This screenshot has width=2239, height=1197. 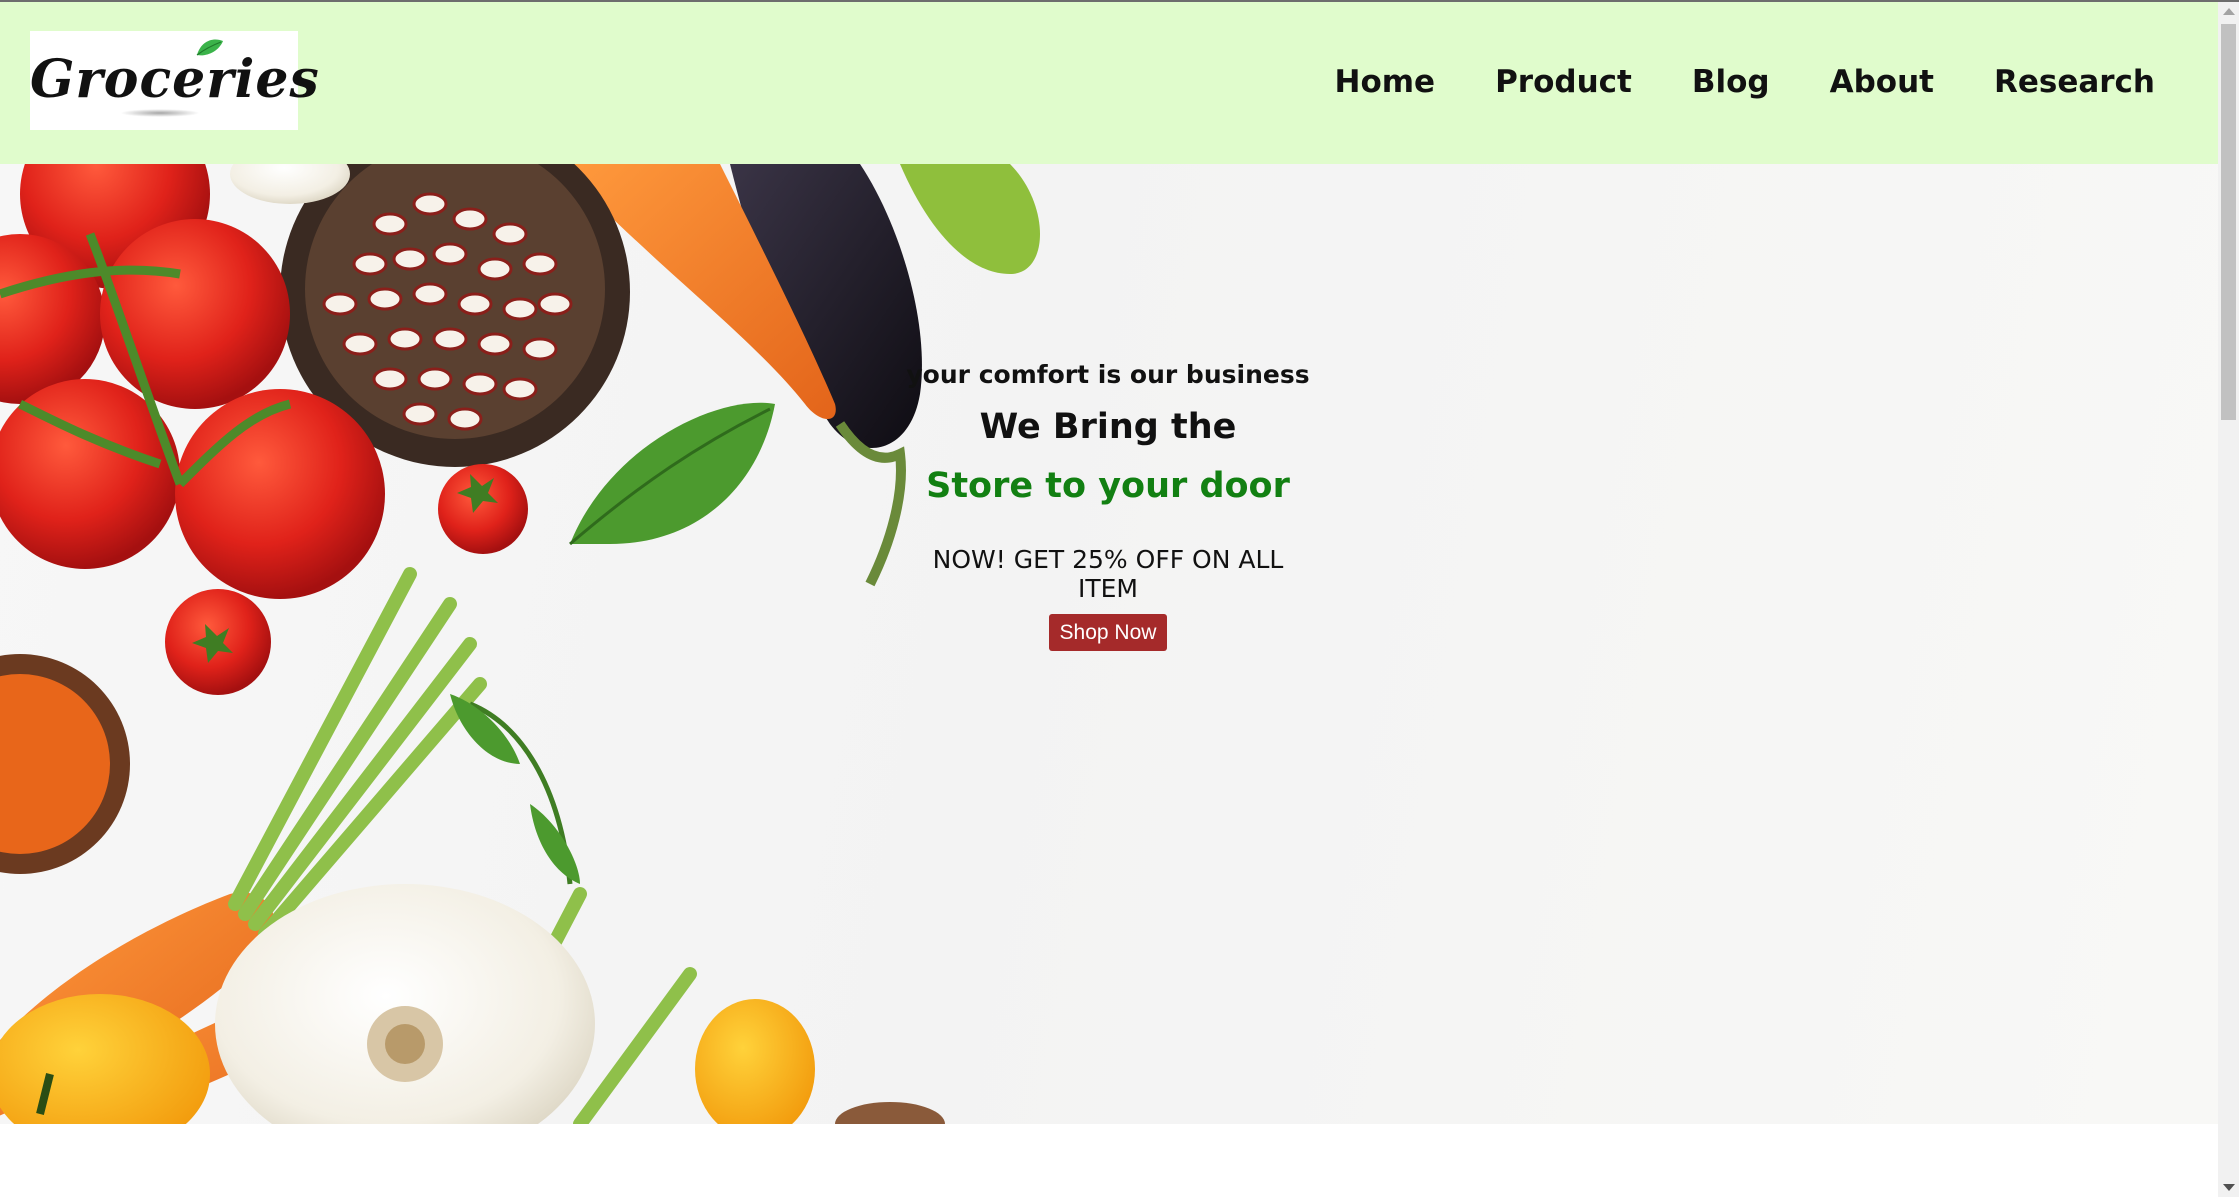 I want to click on hero-headline-line2: Store to your door, so click(x=1108, y=486).